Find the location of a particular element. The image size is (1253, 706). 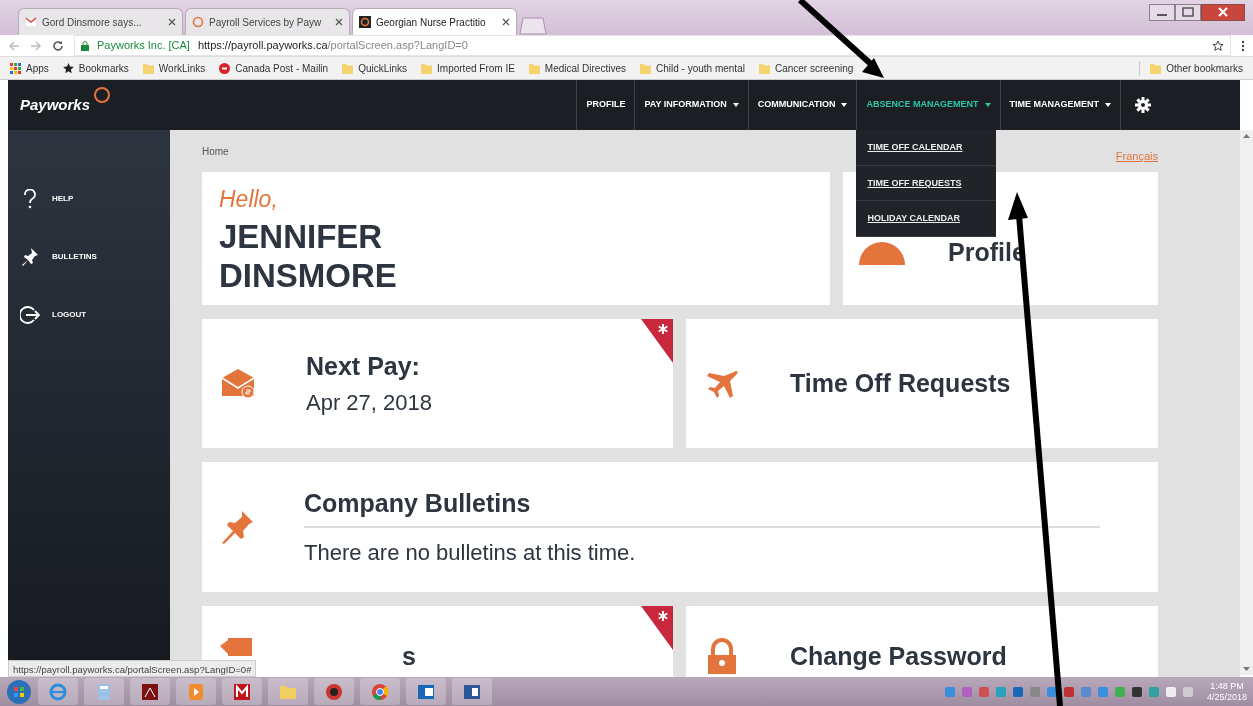

card-title: Change Password is located at coordinates (898, 656).